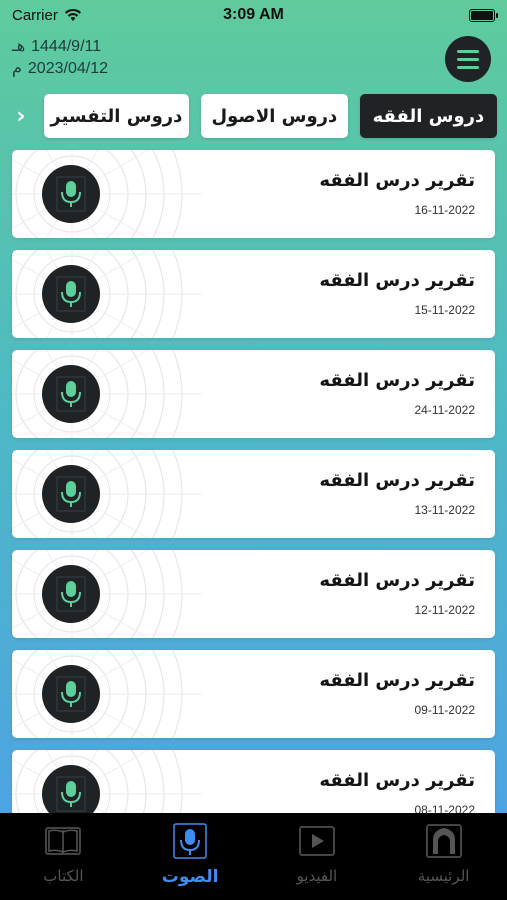  I want to click on menu-button, so click(468, 59).